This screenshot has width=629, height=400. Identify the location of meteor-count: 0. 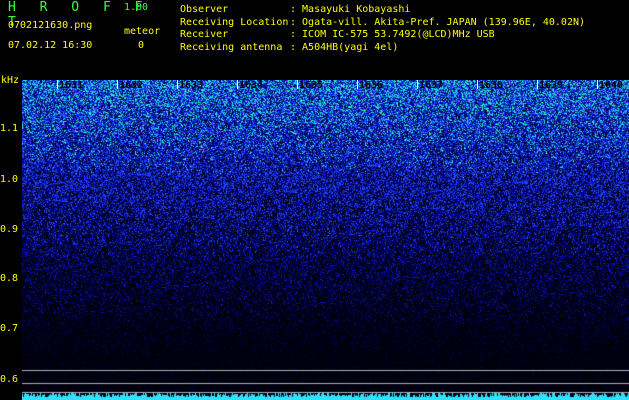
(141, 45).